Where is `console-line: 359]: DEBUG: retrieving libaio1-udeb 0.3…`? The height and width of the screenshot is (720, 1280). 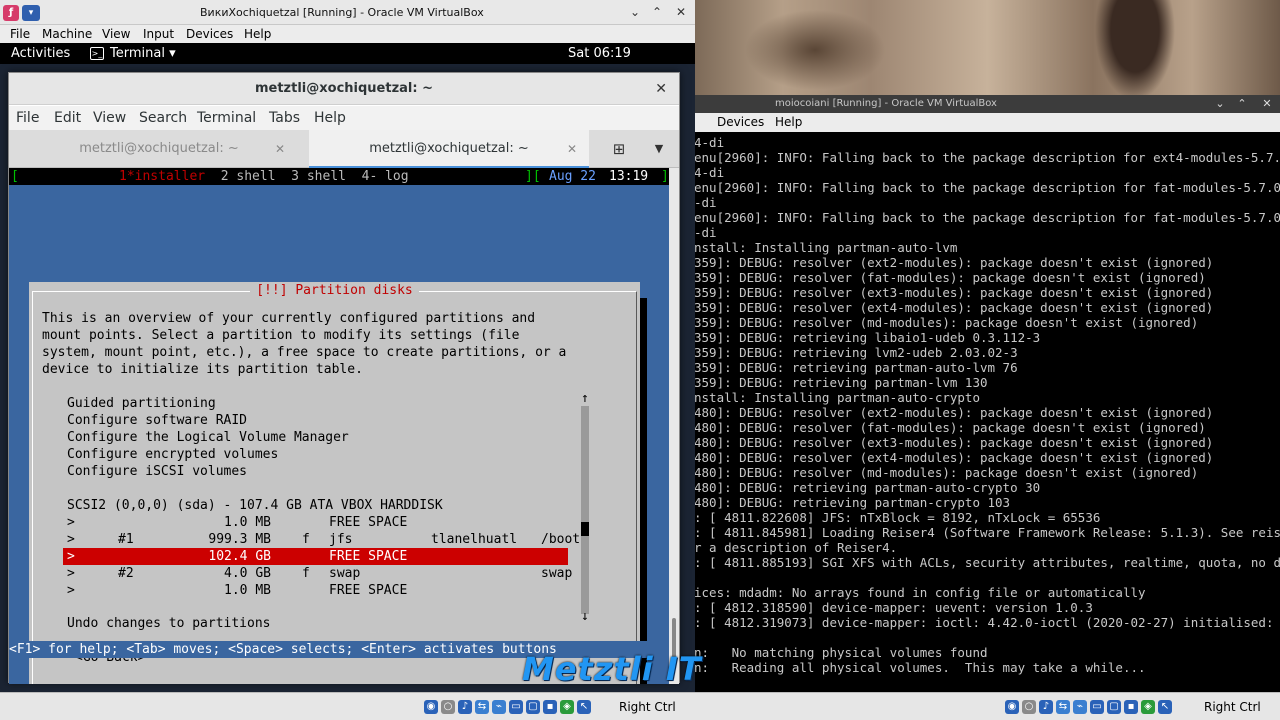
console-line: 359]: DEBUG: retrieving libaio1-udeb 0.3… is located at coordinates (868, 337).